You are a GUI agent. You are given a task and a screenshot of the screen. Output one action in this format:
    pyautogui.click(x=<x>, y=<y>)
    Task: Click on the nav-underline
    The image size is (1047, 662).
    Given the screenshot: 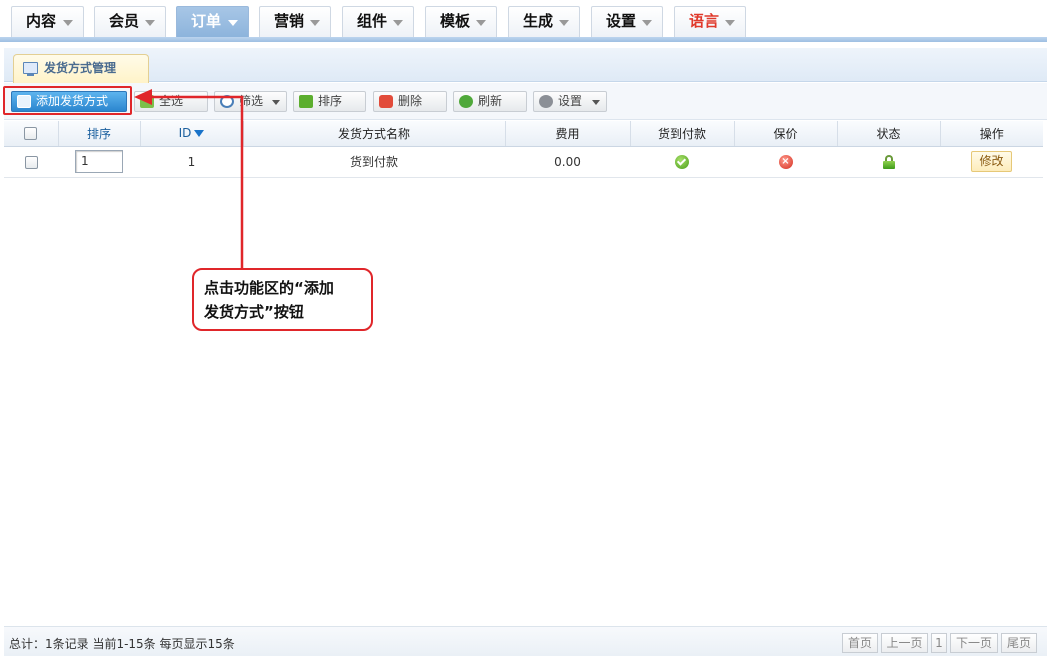 What is the action you would take?
    pyautogui.click(x=523, y=39)
    